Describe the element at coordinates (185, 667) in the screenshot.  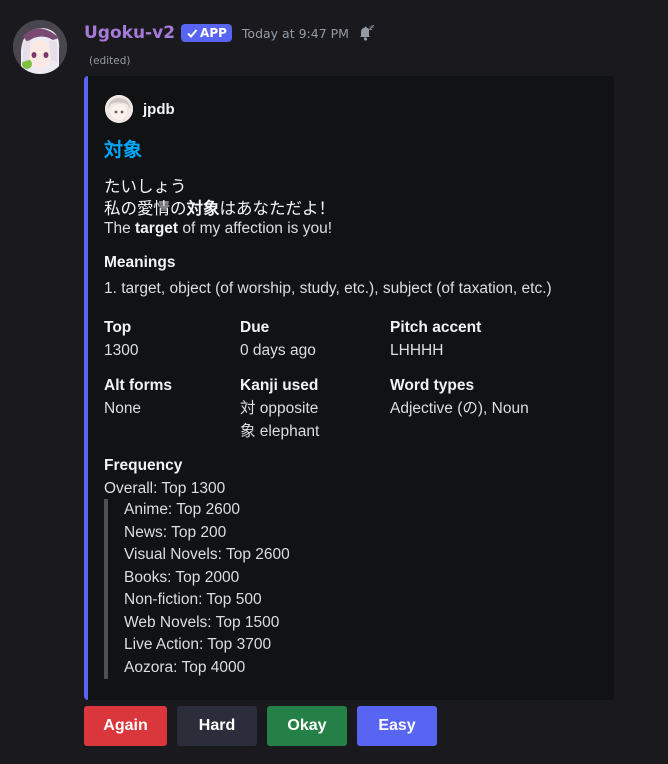
I see `frequency-item: Aozora: Top 4000` at that location.